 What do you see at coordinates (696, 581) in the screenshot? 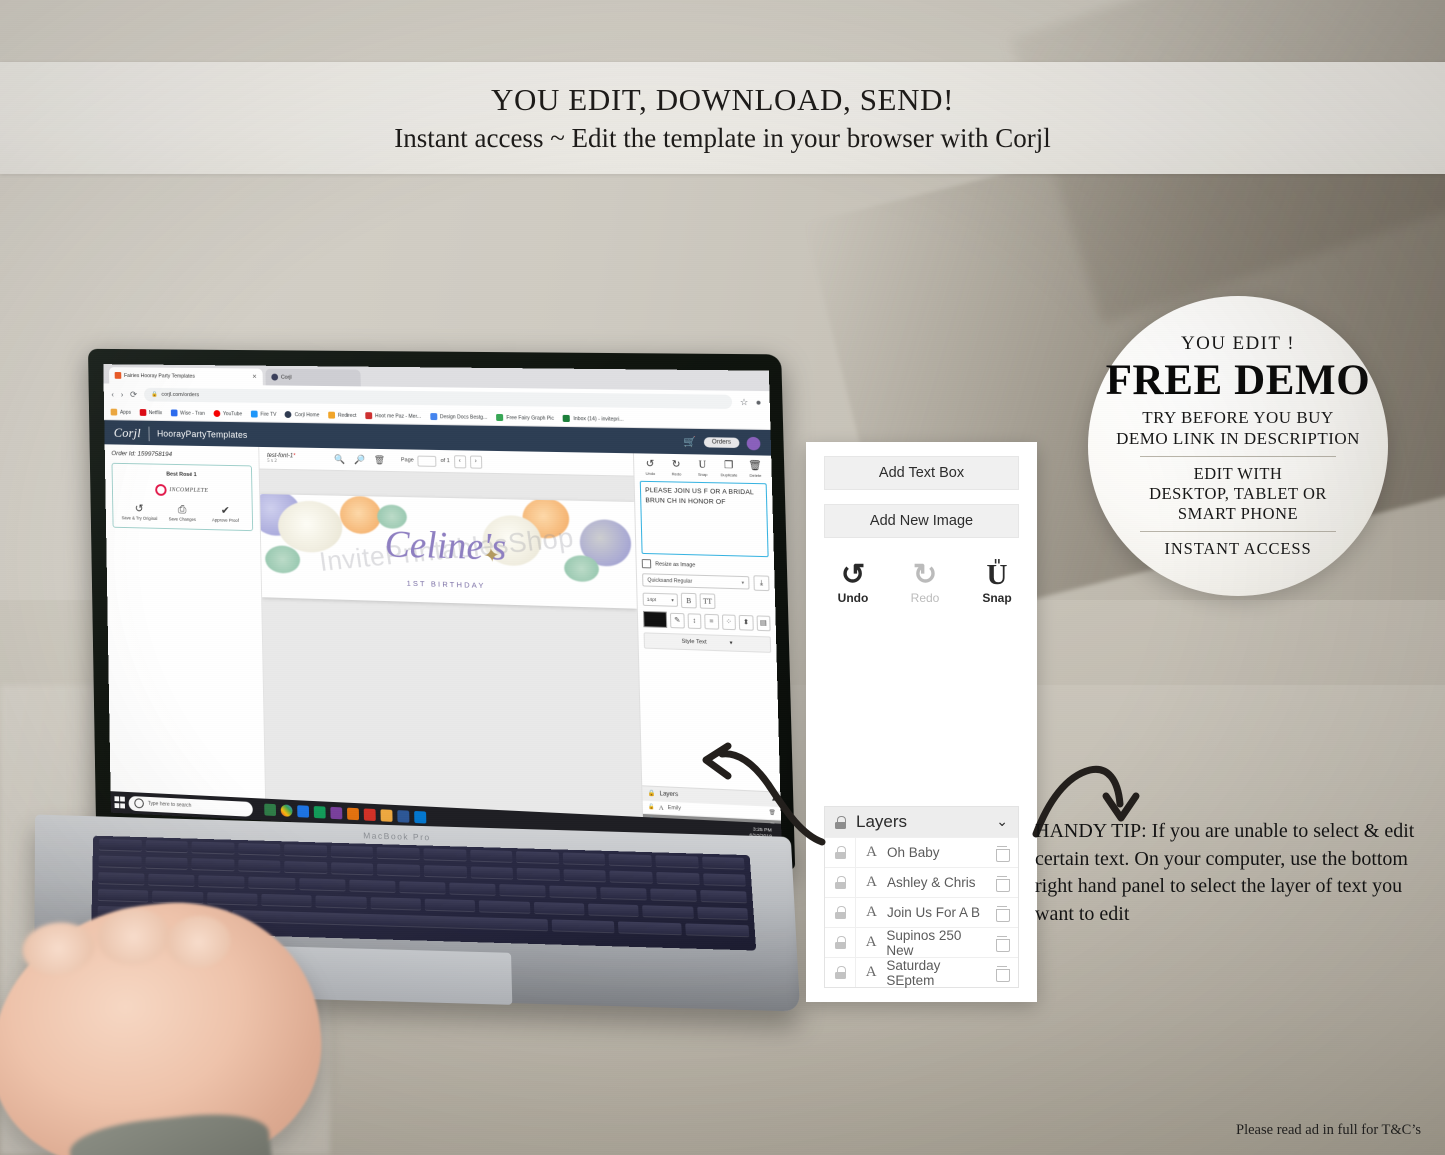
I see `font-family-select: Quicksand Regular ▾` at bounding box center [696, 581].